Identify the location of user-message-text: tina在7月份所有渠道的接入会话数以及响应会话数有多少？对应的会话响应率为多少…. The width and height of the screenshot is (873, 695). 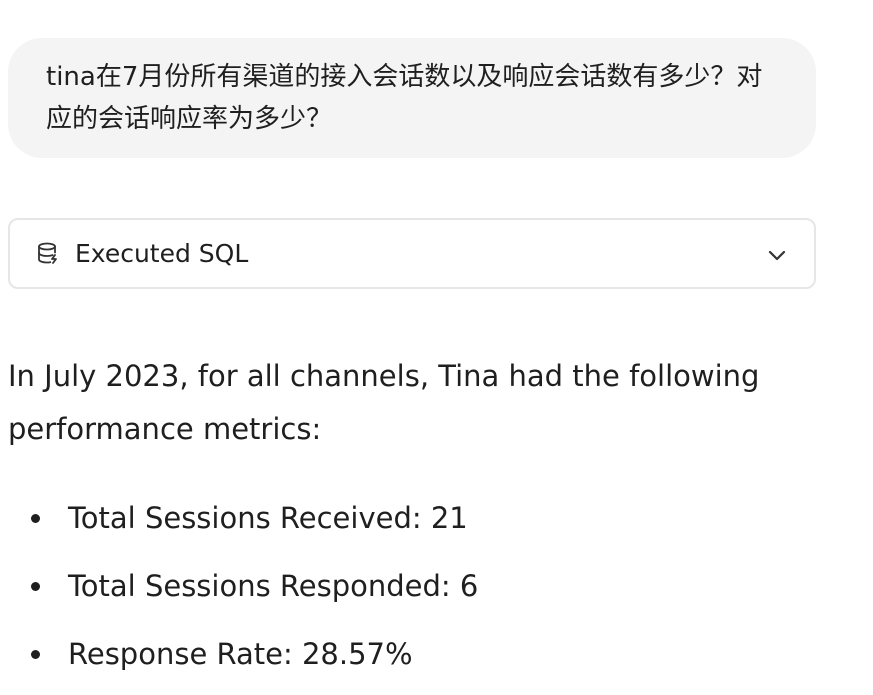
(404, 98).